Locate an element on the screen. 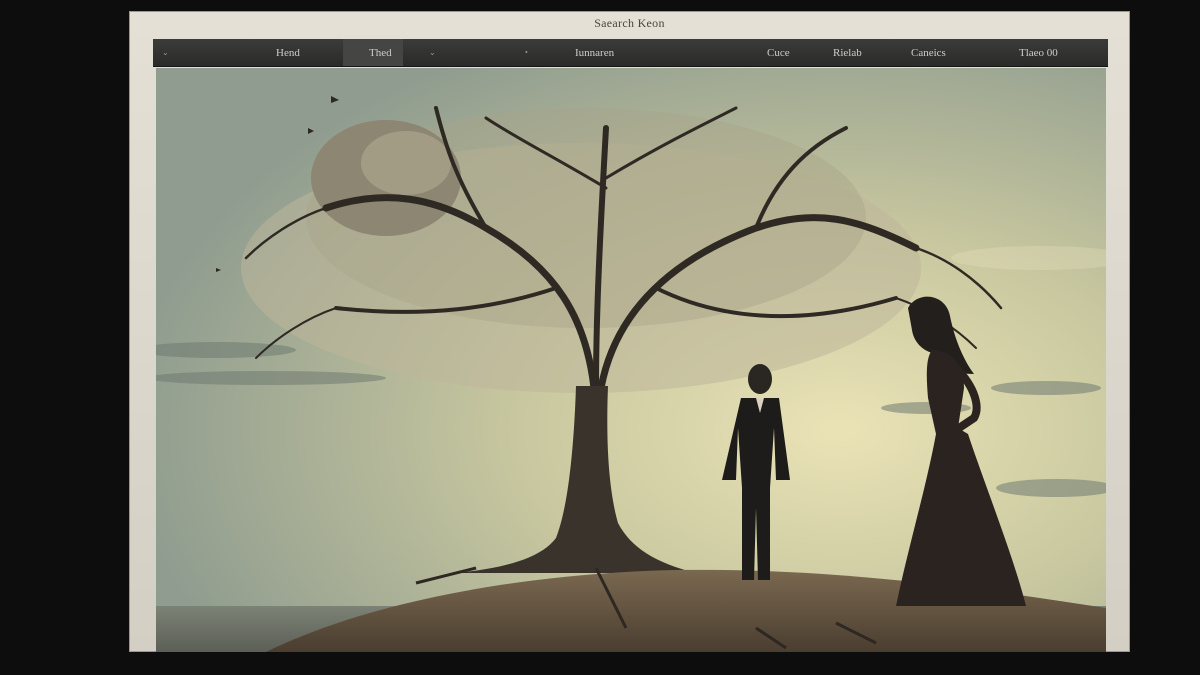 The height and width of the screenshot is (675, 1200). menu-rielab: Rielab is located at coordinates (847, 52).